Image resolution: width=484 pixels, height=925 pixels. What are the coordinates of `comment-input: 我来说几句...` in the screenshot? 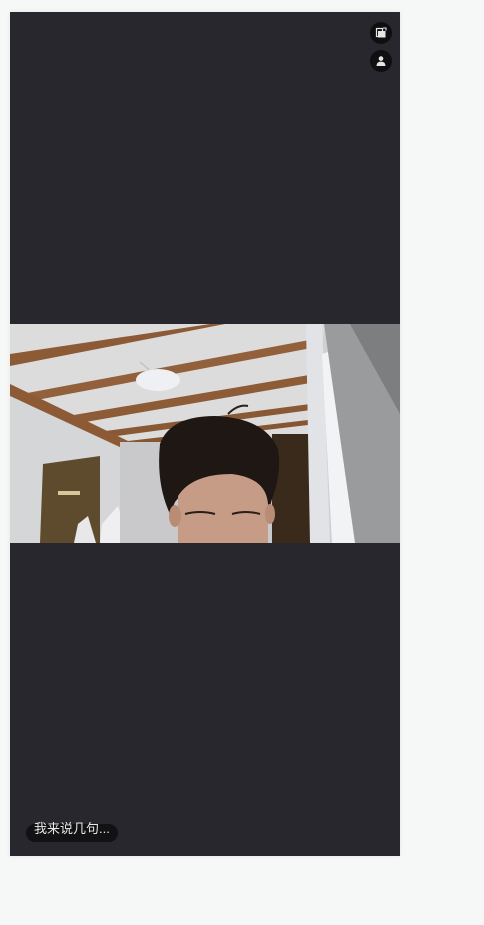 It's located at (72, 831).